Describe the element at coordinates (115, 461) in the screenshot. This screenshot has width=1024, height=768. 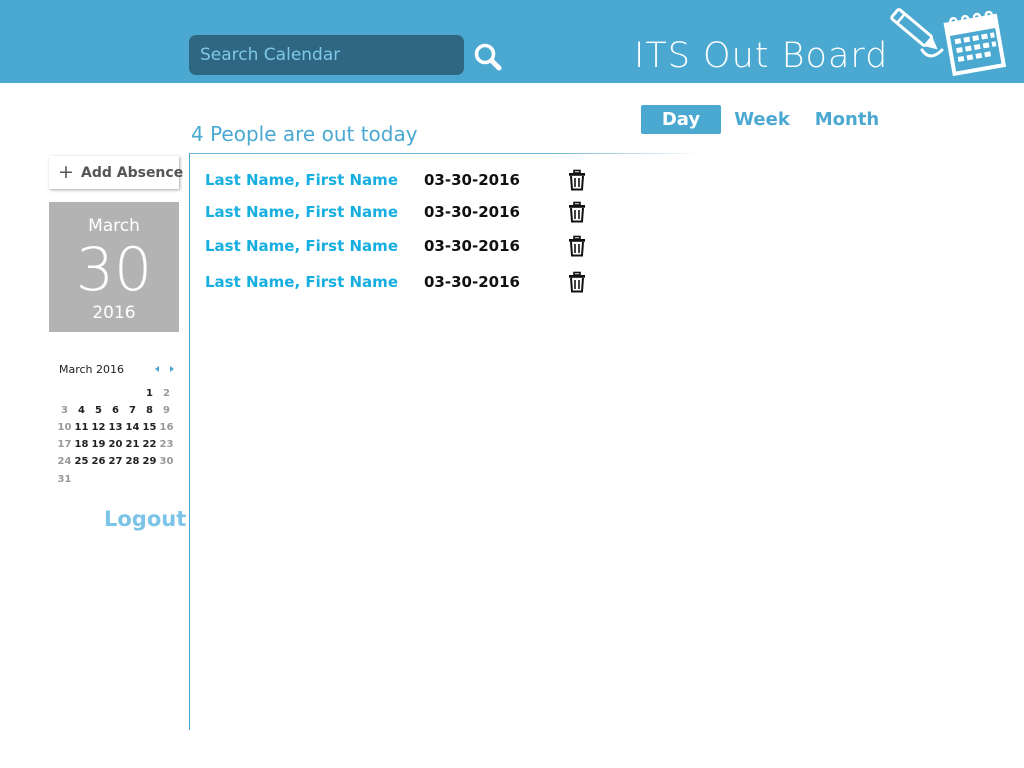
I see `calendar-day: 27` at that location.